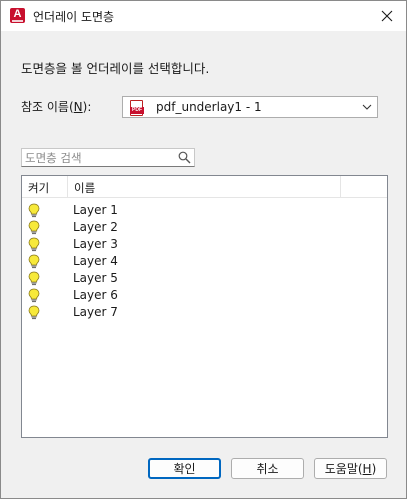  What do you see at coordinates (184, 157) in the screenshot?
I see `search-icon` at bounding box center [184, 157].